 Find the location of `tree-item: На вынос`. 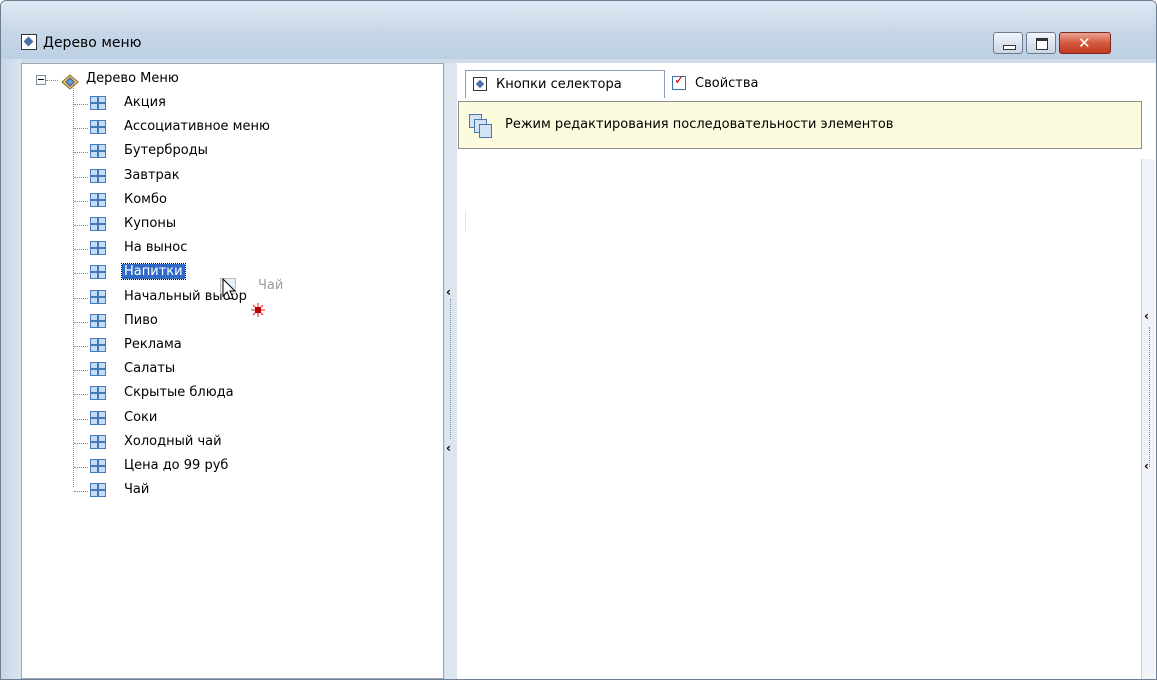

tree-item: На вынос is located at coordinates (172, 249).